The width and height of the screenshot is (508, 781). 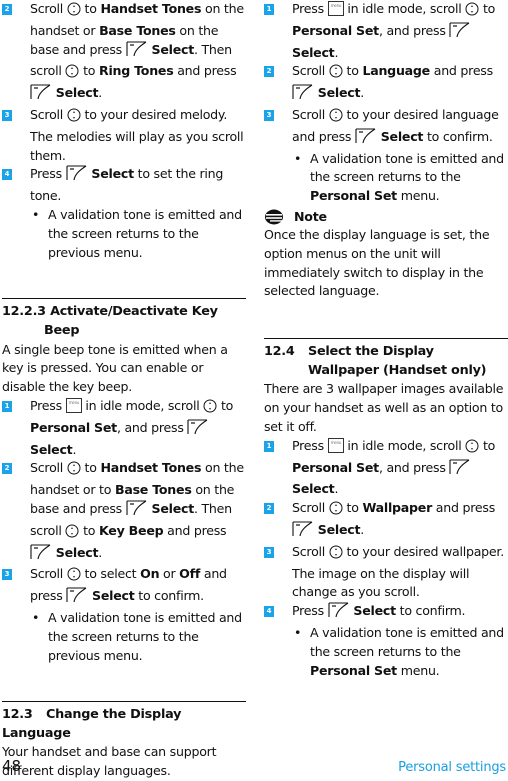 I want to click on note-icon, so click(x=274, y=219).